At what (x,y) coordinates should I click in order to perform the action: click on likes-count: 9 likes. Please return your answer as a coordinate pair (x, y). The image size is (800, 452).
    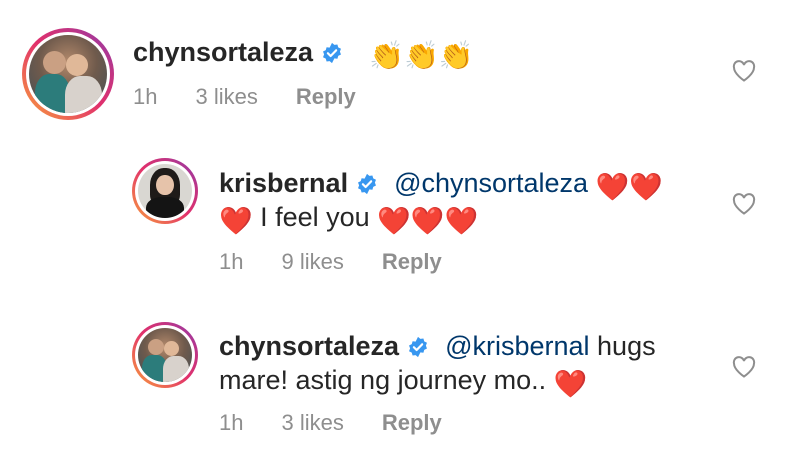
    Looking at the image, I should click on (312, 261).